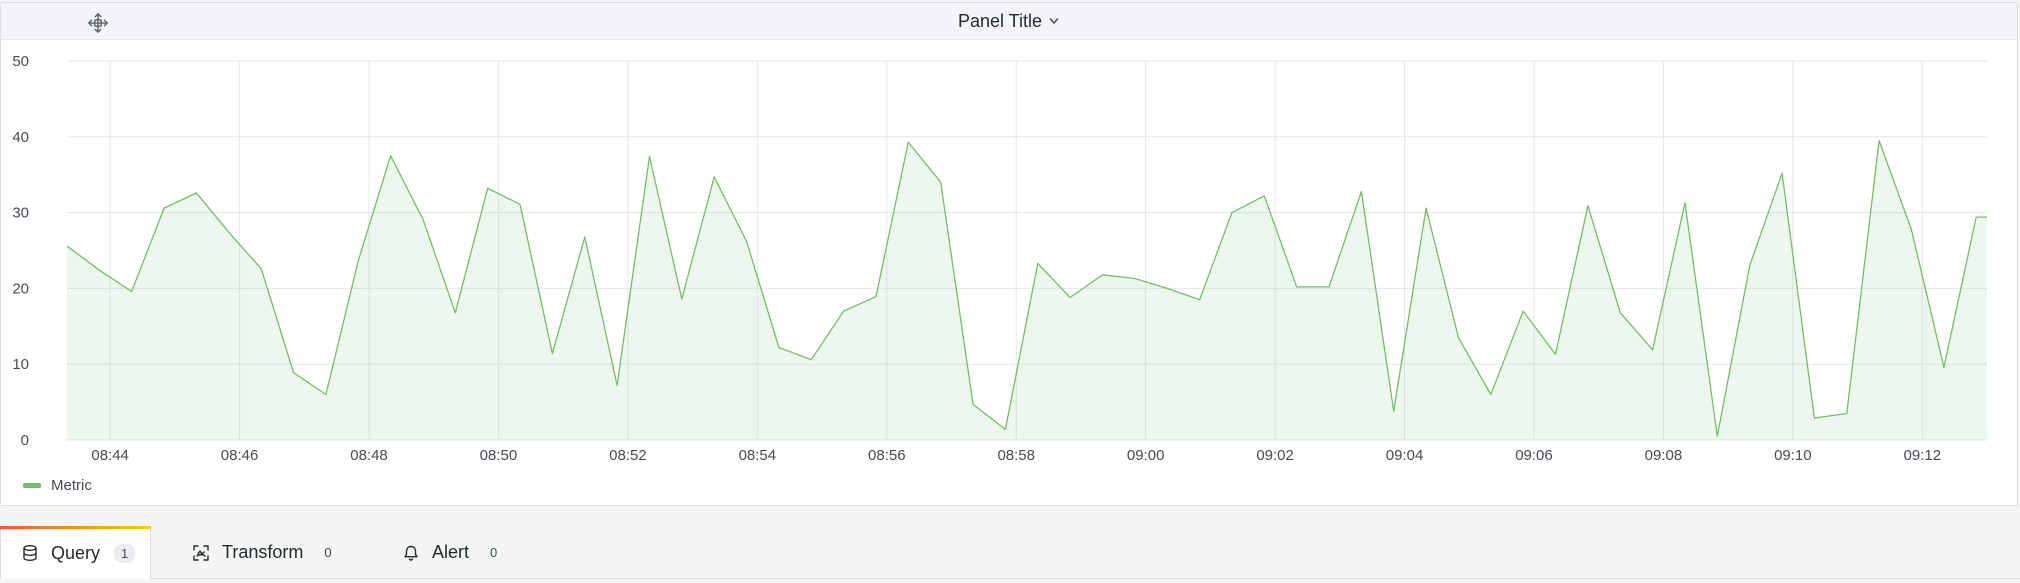 This screenshot has height=583, width=2020. I want to click on x-tick-label: 09:04, so click(1405, 455).